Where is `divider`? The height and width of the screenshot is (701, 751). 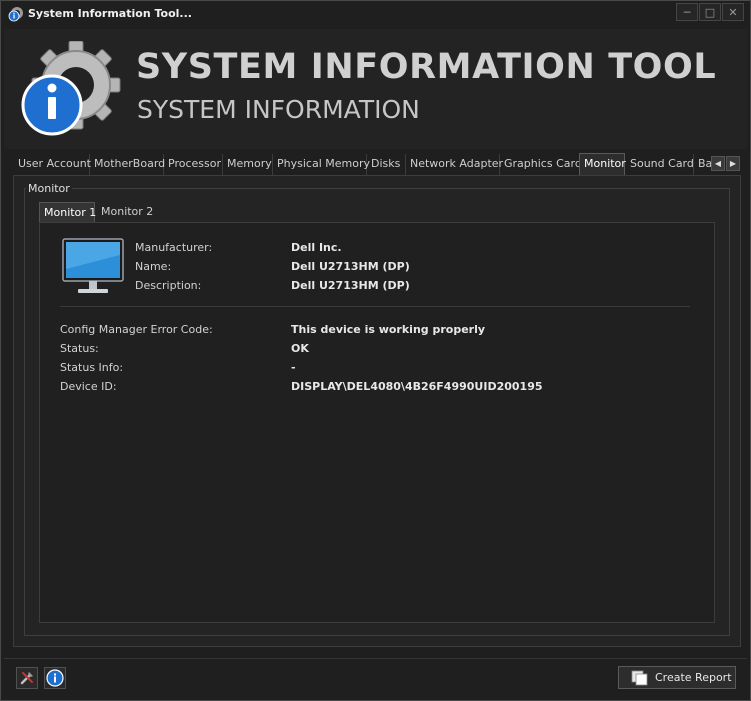
divider is located at coordinates (375, 306).